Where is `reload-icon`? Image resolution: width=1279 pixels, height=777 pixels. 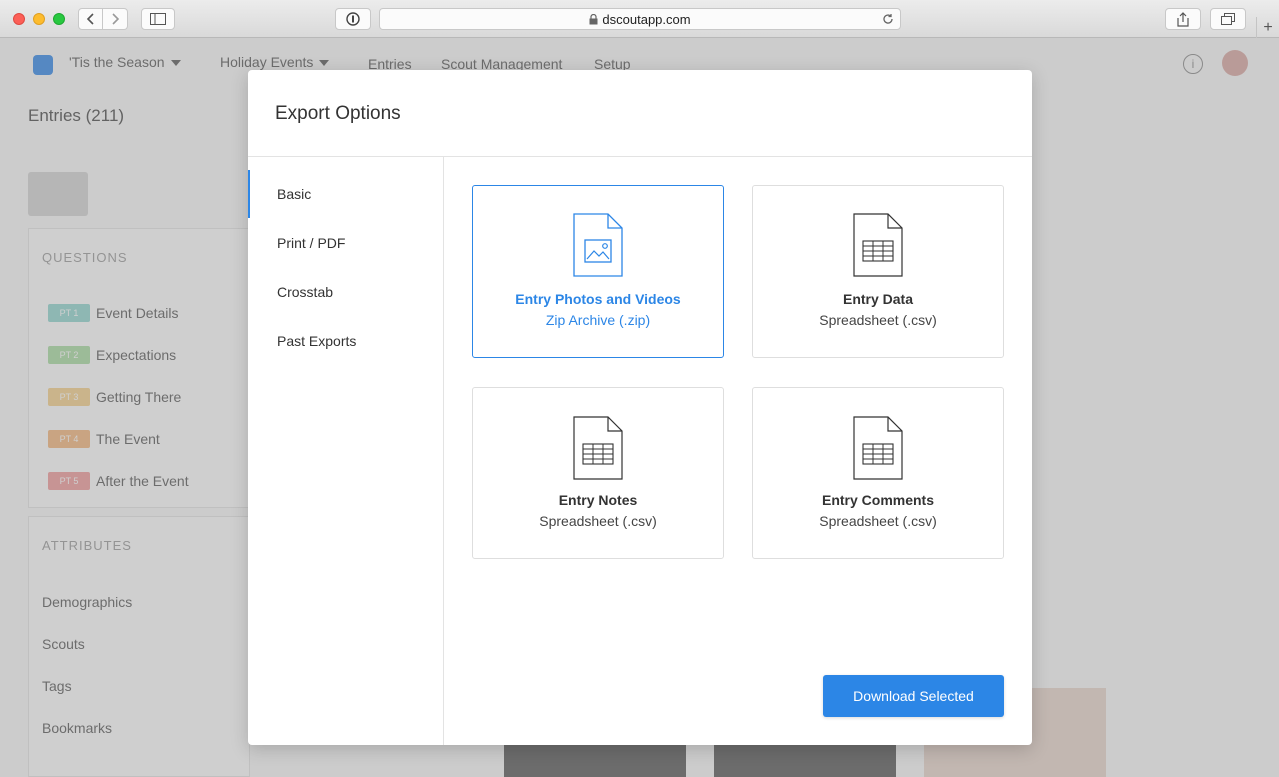 reload-icon is located at coordinates (888, 19).